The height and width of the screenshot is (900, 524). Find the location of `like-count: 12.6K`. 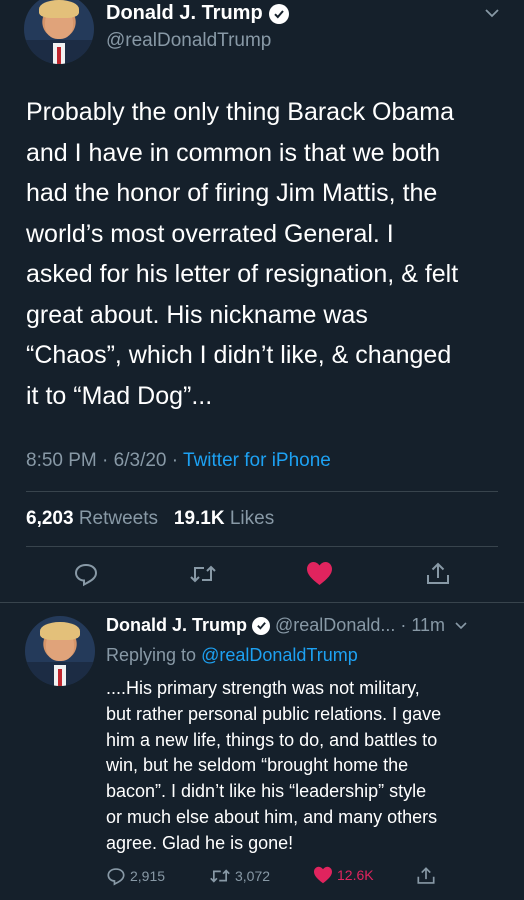

like-count: 12.6K is located at coordinates (355, 875).